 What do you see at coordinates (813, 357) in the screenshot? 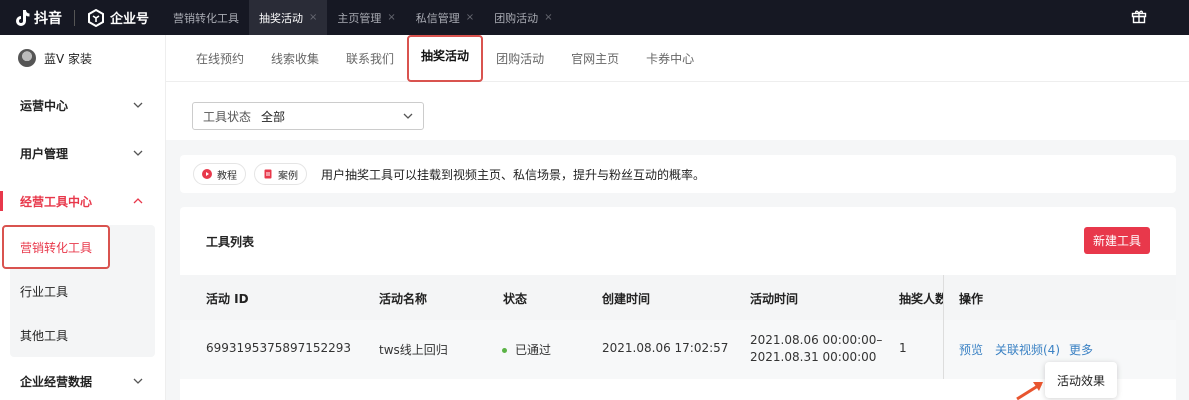
I see `activity-time-end: 2021.08.31 00:00:00` at bounding box center [813, 357].